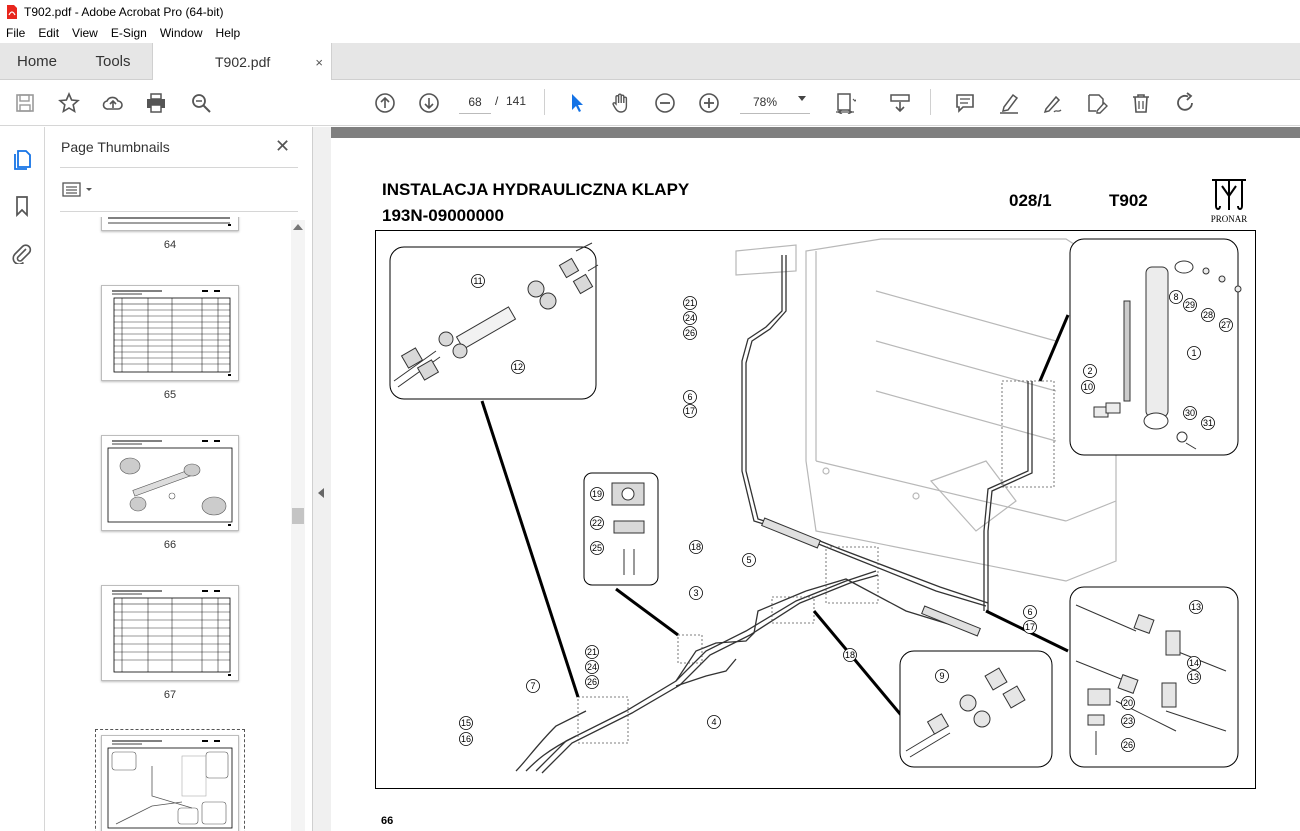 The image size is (1300, 831). I want to click on zoom-search-icon, so click(201, 103).